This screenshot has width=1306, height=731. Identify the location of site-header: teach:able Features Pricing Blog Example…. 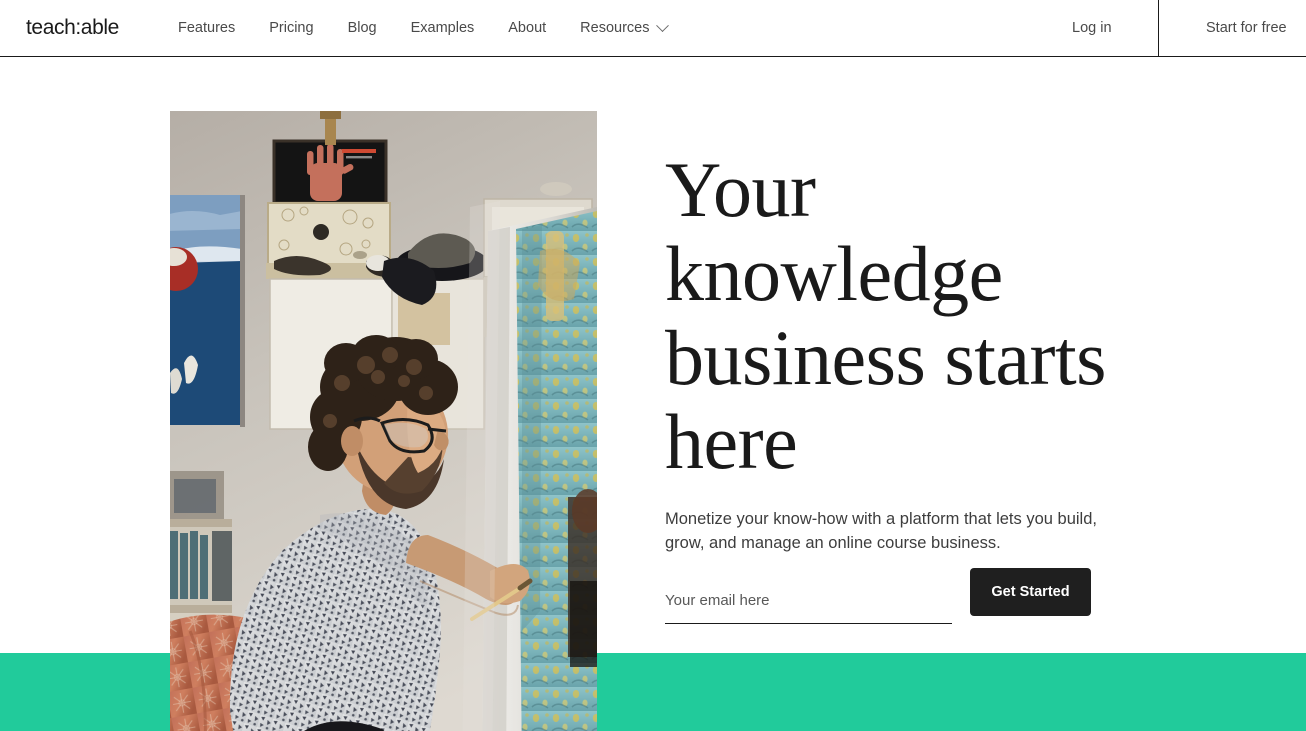
(653, 28).